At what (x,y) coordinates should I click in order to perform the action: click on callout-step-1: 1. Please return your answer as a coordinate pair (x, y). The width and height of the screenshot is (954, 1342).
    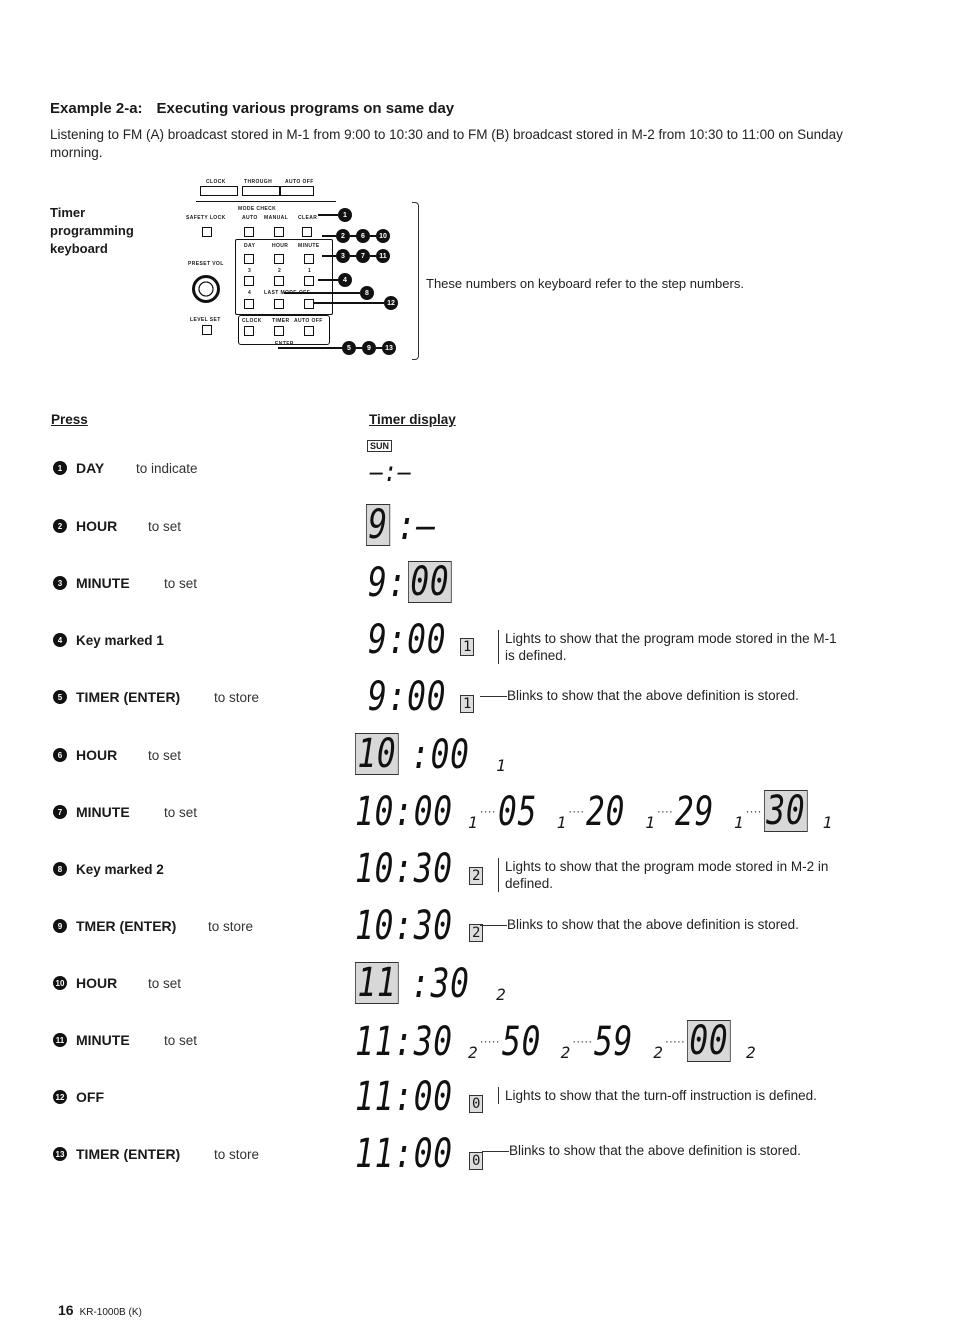
    Looking at the image, I should click on (335, 215).